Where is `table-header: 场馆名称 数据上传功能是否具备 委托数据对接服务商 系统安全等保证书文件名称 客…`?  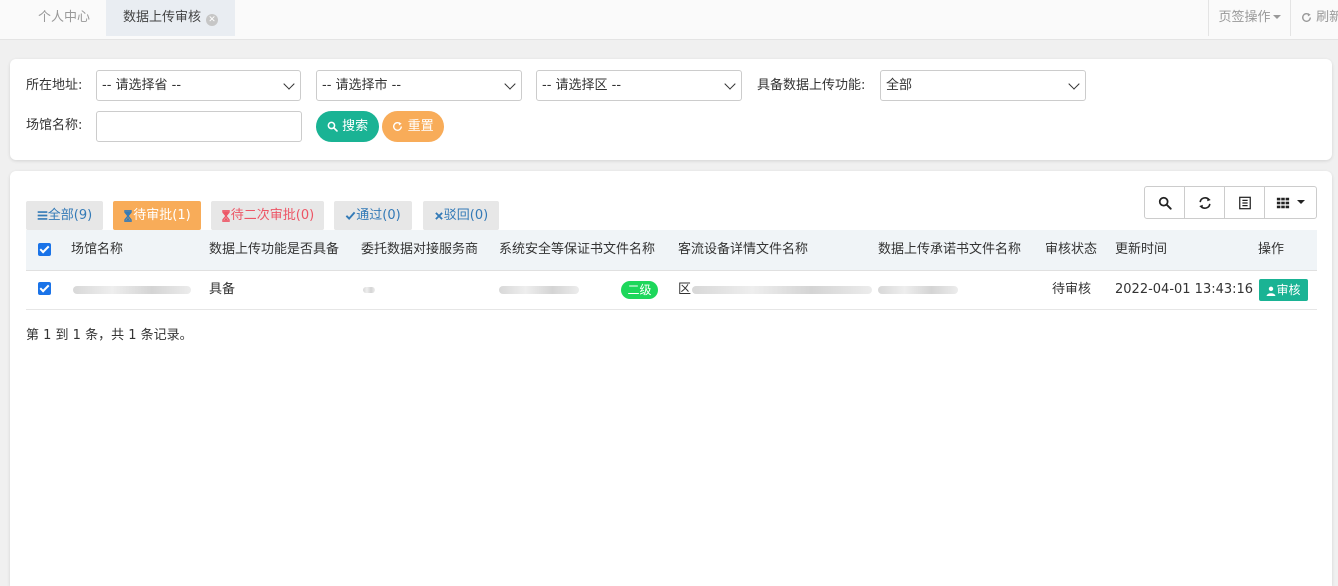
table-header: 场馆名称 数据上传功能是否具备 委托数据对接服务商 系统安全等保证书文件名称 客… is located at coordinates (671, 250).